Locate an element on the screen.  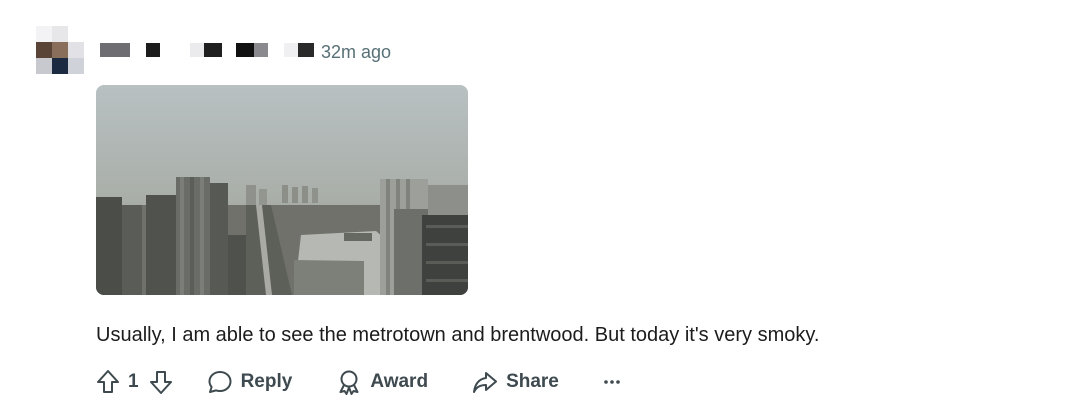
ellipsis-icon is located at coordinates (612, 382).